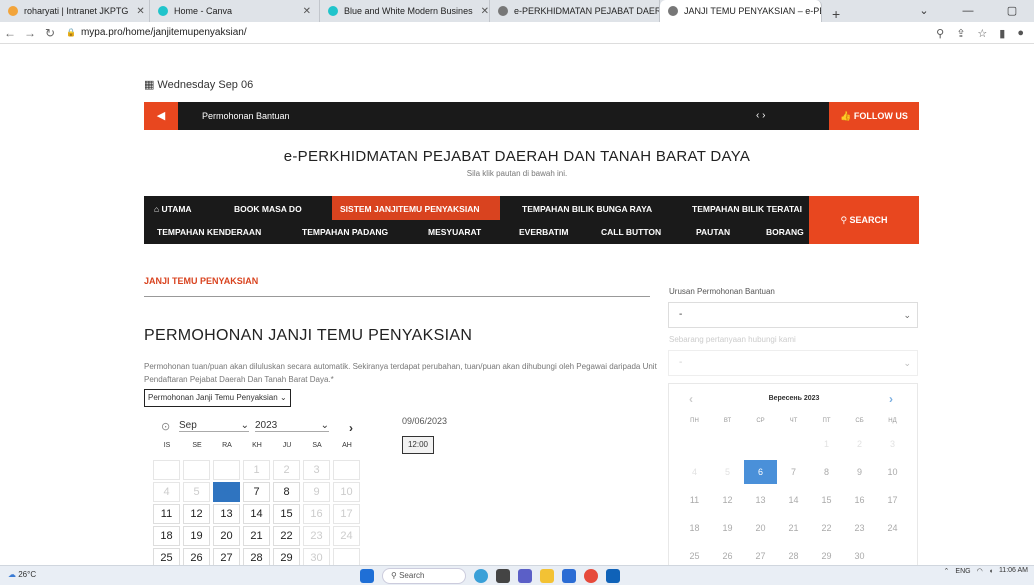 The image size is (1034, 585). Describe the element at coordinates (10, 33) in the screenshot. I see `back-icon: ←` at that location.